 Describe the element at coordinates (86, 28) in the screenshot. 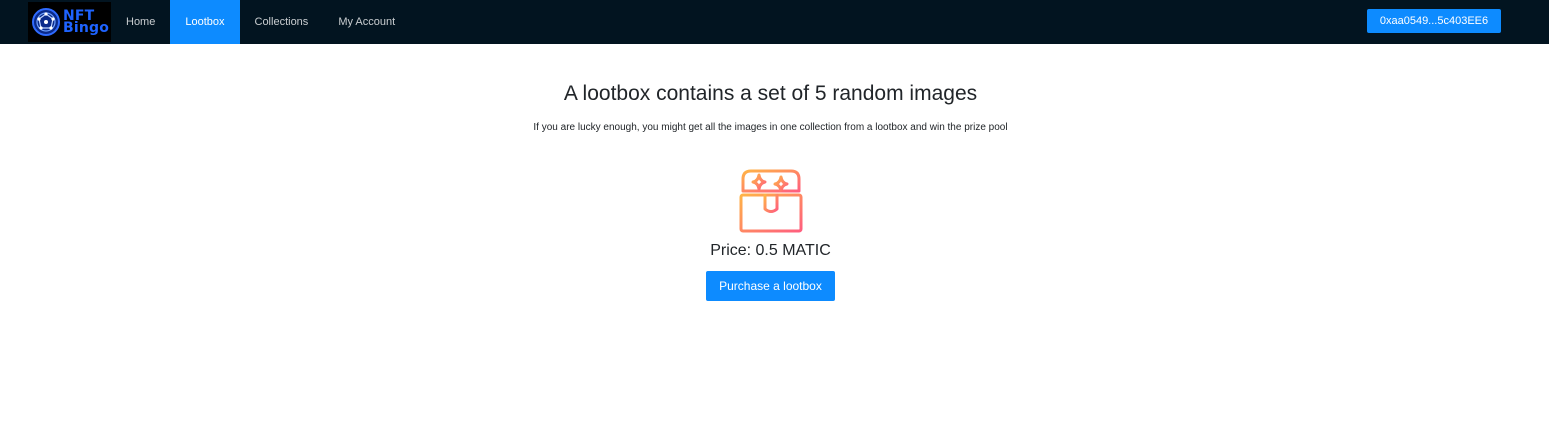

I see `brand-line-2: Bingo` at that location.